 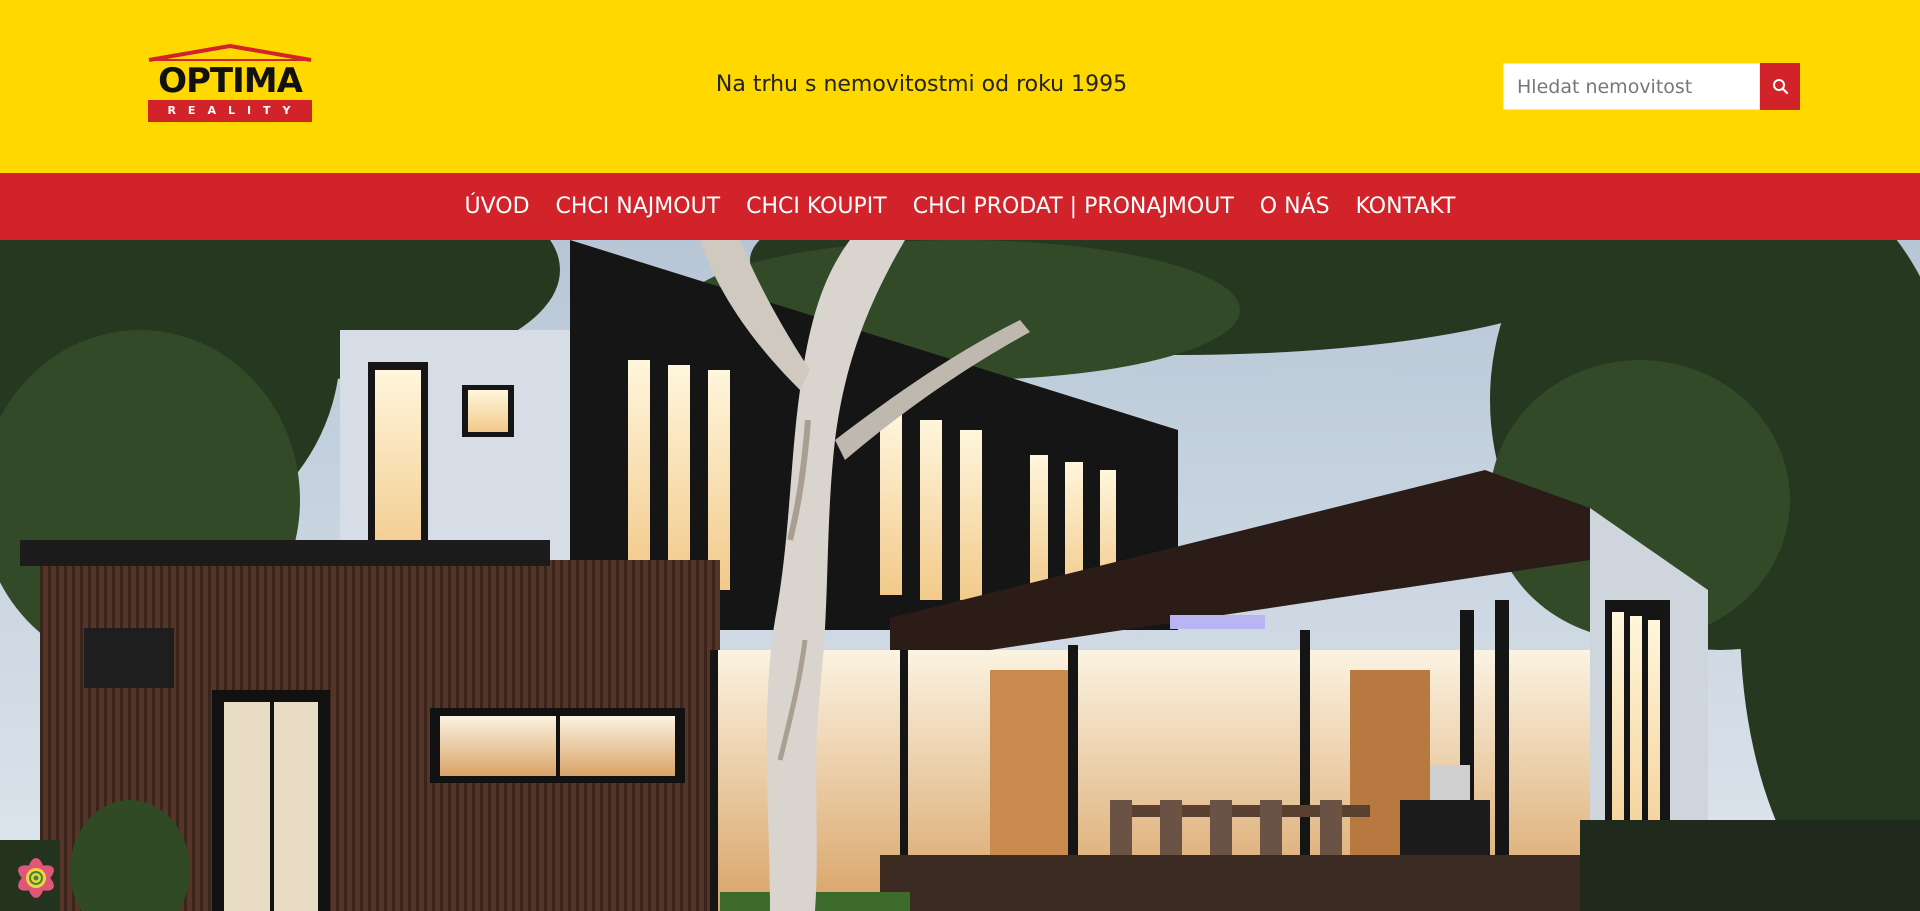 I want to click on floating-widget-button, so click(x=36, y=878).